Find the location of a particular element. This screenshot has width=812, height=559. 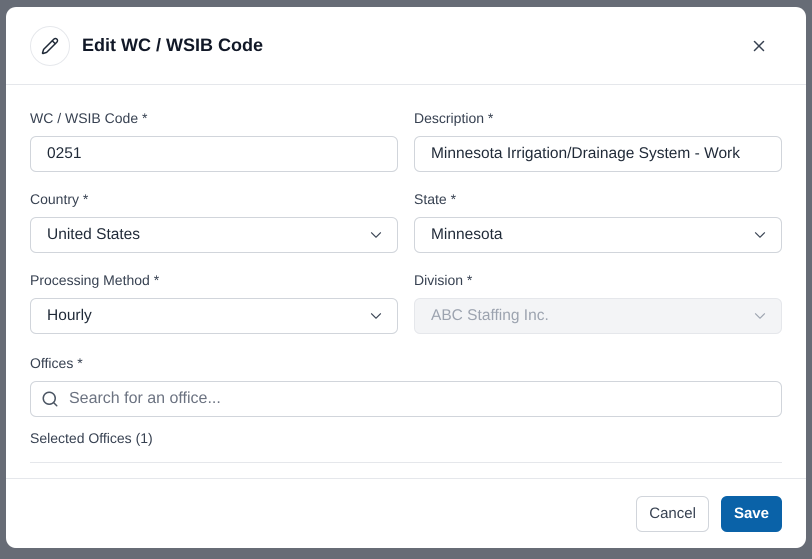

field-label: Processing Method * is located at coordinates (95, 280).